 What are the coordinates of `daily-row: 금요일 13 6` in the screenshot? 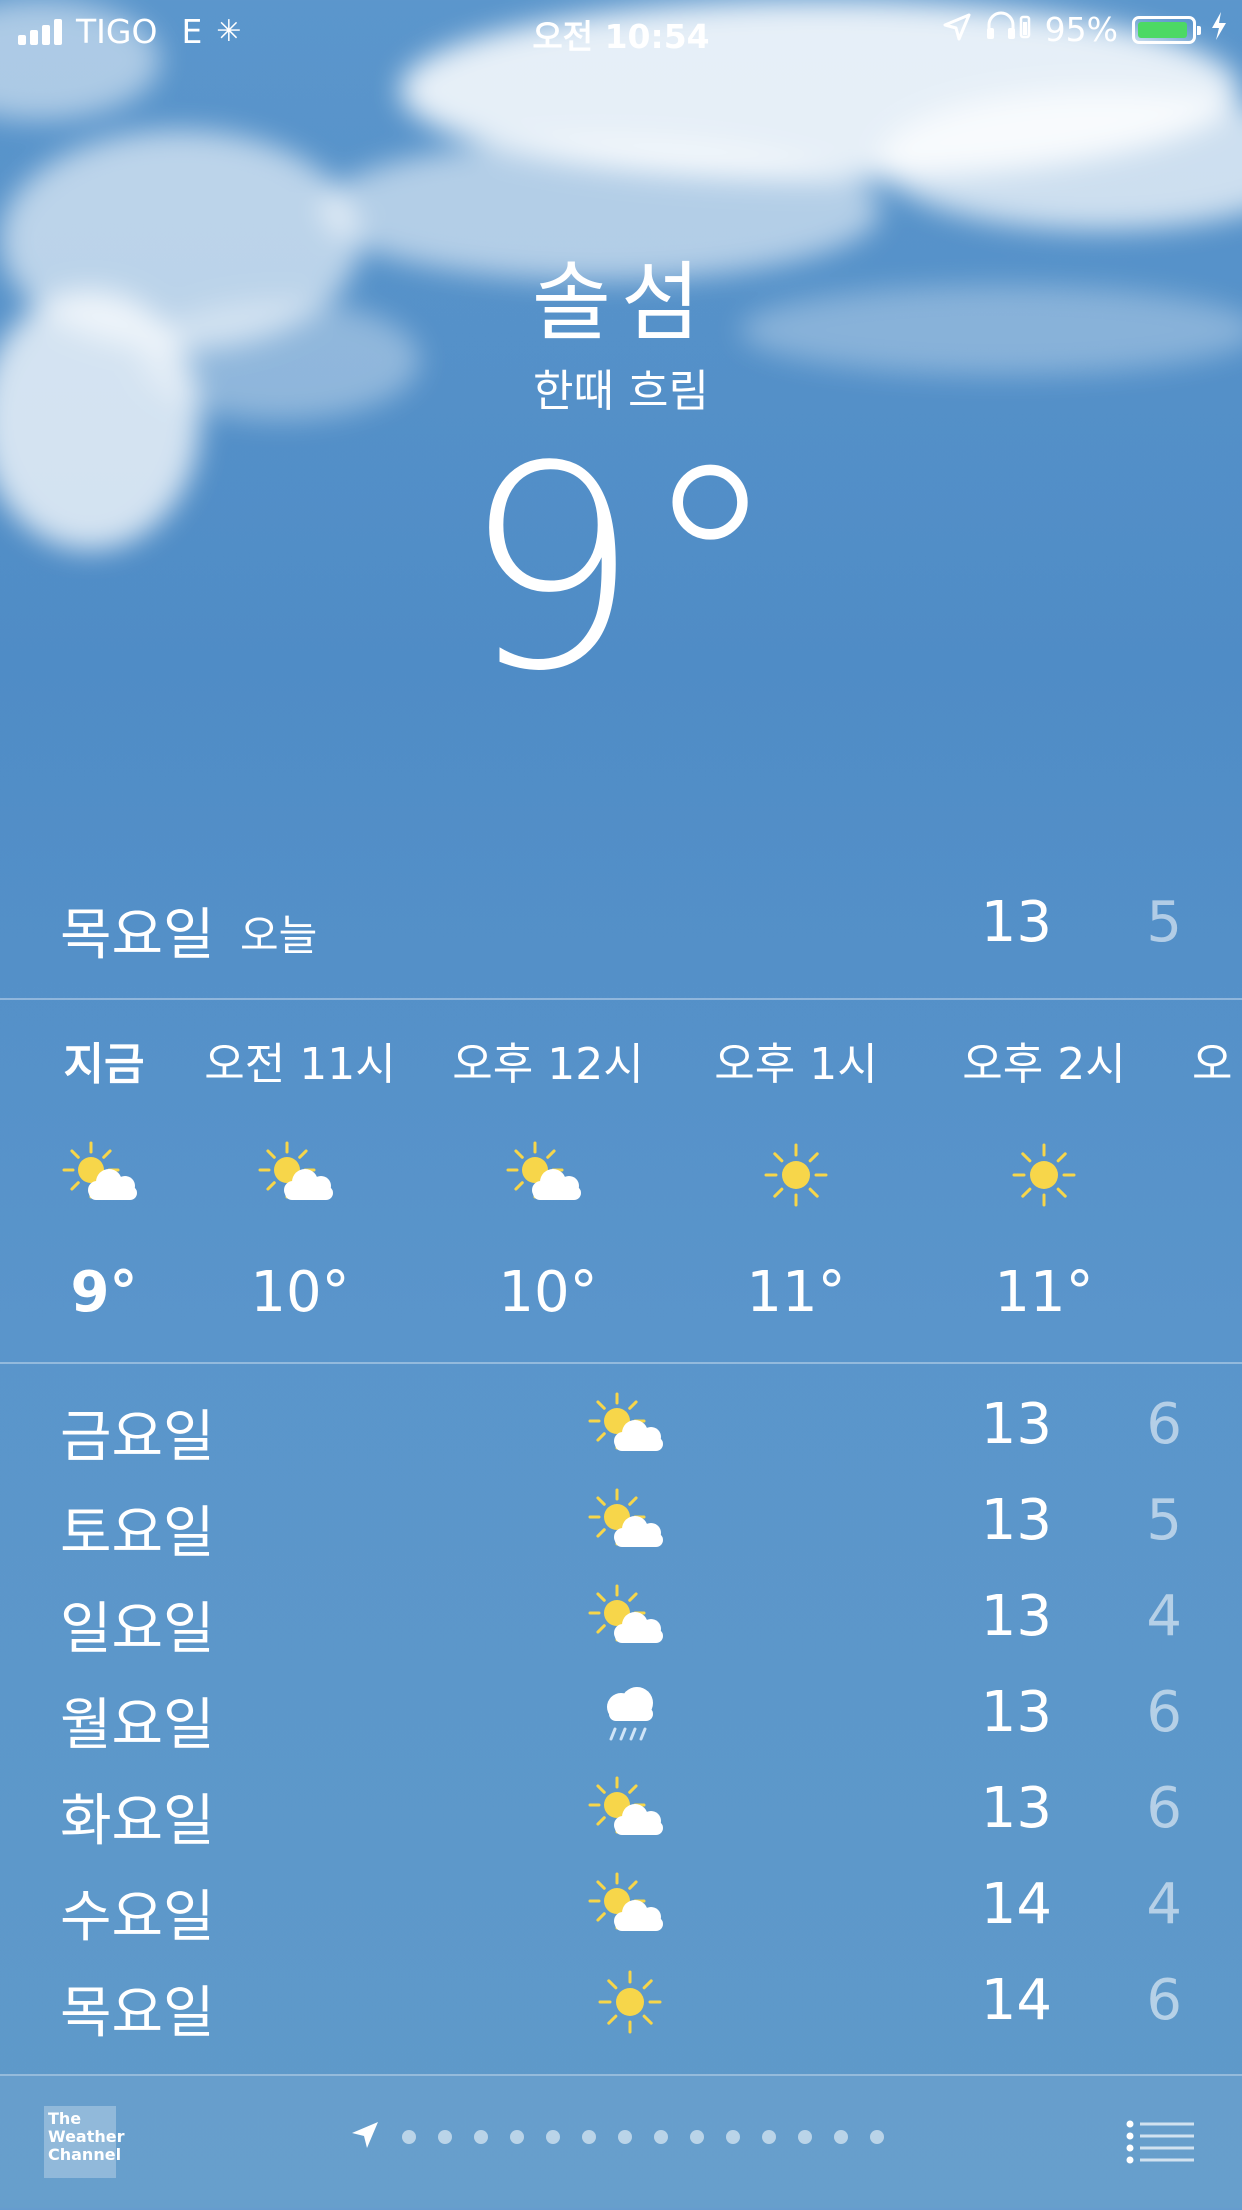 It's located at (621, 1428).